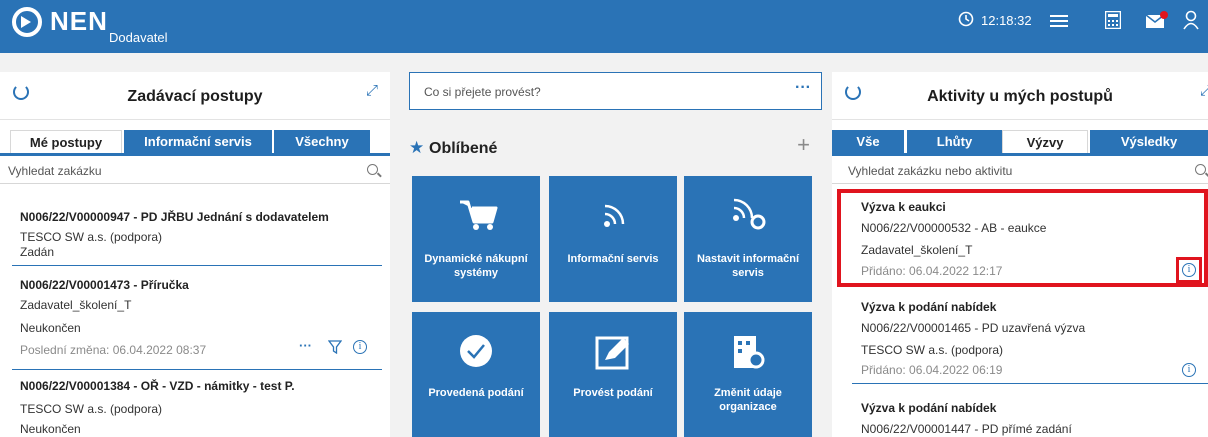 The width and height of the screenshot is (1208, 437). I want to click on tile-label: Změnit údaje organizace, so click(748, 400).